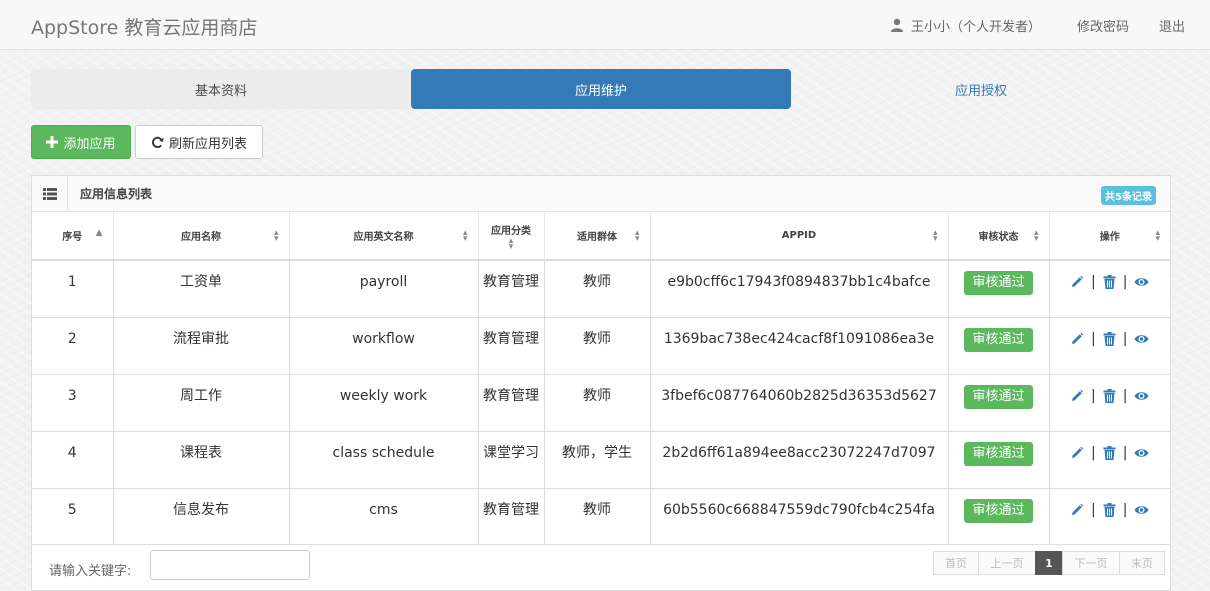 This screenshot has width=1210, height=591. What do you see at coordinates (1128, 195) in the screenshot?
I see `record-count-badge: 共5条记录` at bounding box center [1128, 195].